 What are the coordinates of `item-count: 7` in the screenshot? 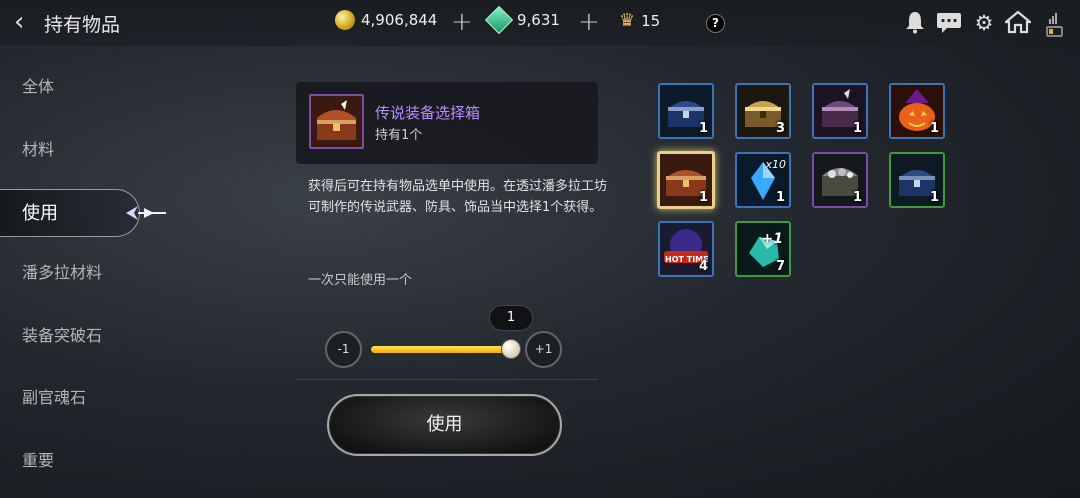 It's located at (780, 266).